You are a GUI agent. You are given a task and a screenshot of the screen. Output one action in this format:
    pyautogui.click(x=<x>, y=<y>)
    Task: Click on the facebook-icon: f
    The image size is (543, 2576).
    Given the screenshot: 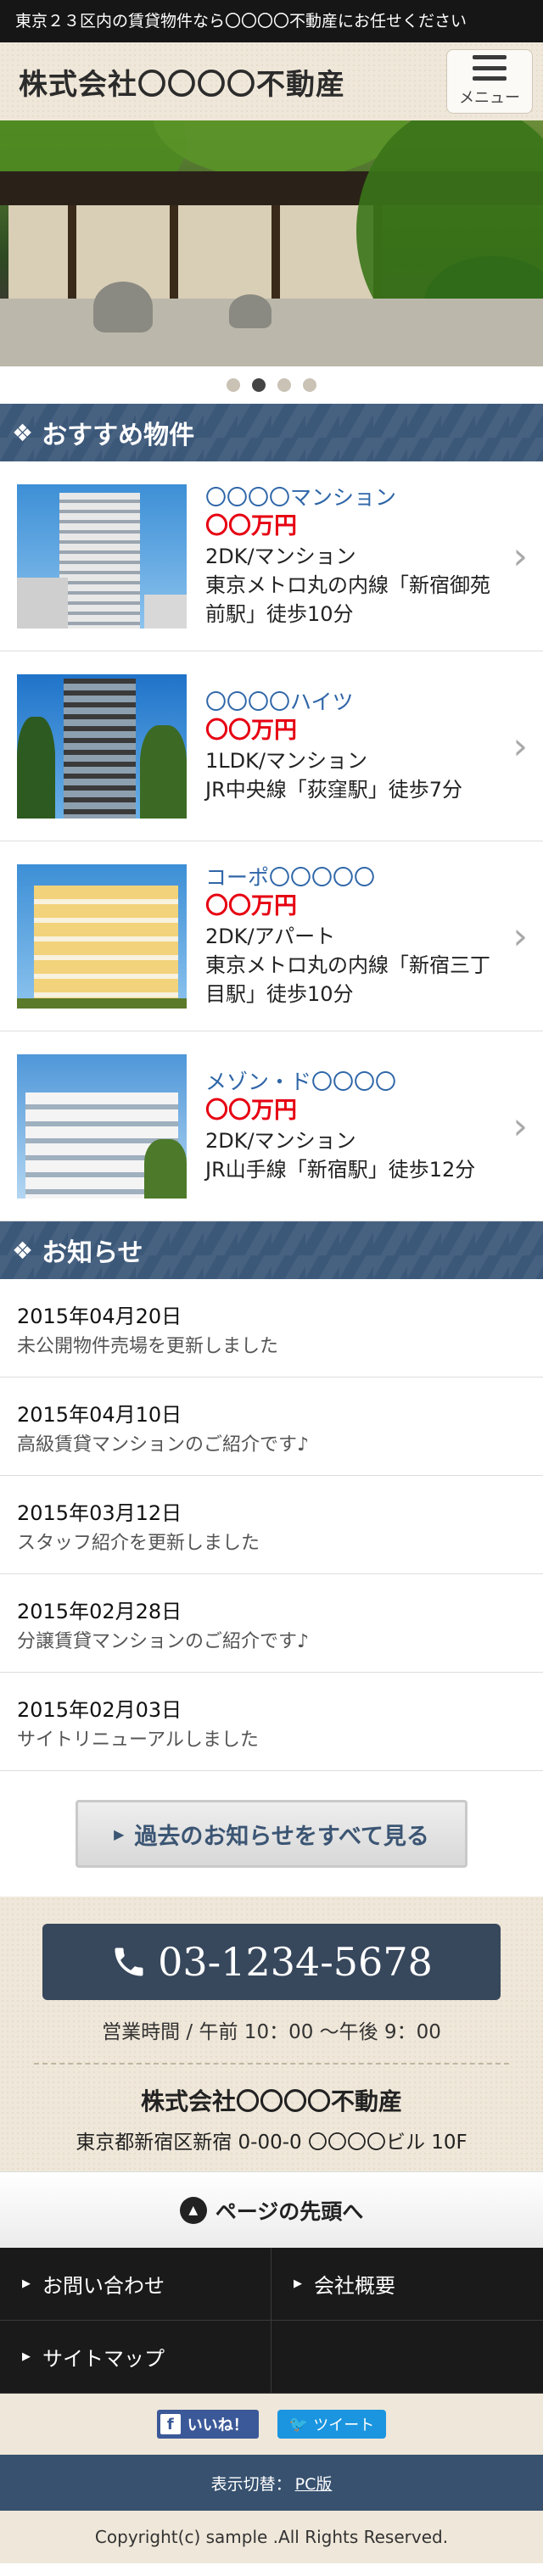 What is the action you would take?
    pyautogui.click(x=170, y=2424)
    